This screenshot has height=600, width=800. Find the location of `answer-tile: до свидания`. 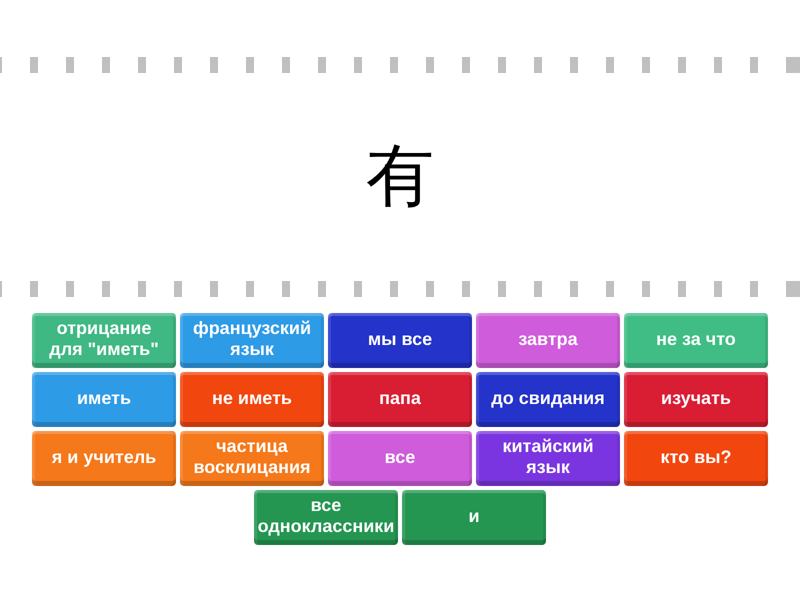

answer-tile: до свидания is located at coordinates (548, 399).